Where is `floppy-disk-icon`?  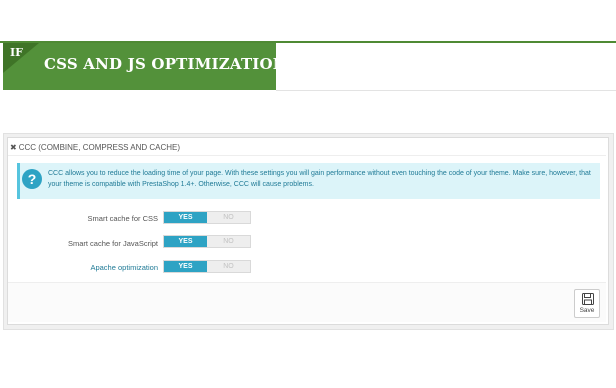
floppy-disk-icon is located at coordinates (588, 299).